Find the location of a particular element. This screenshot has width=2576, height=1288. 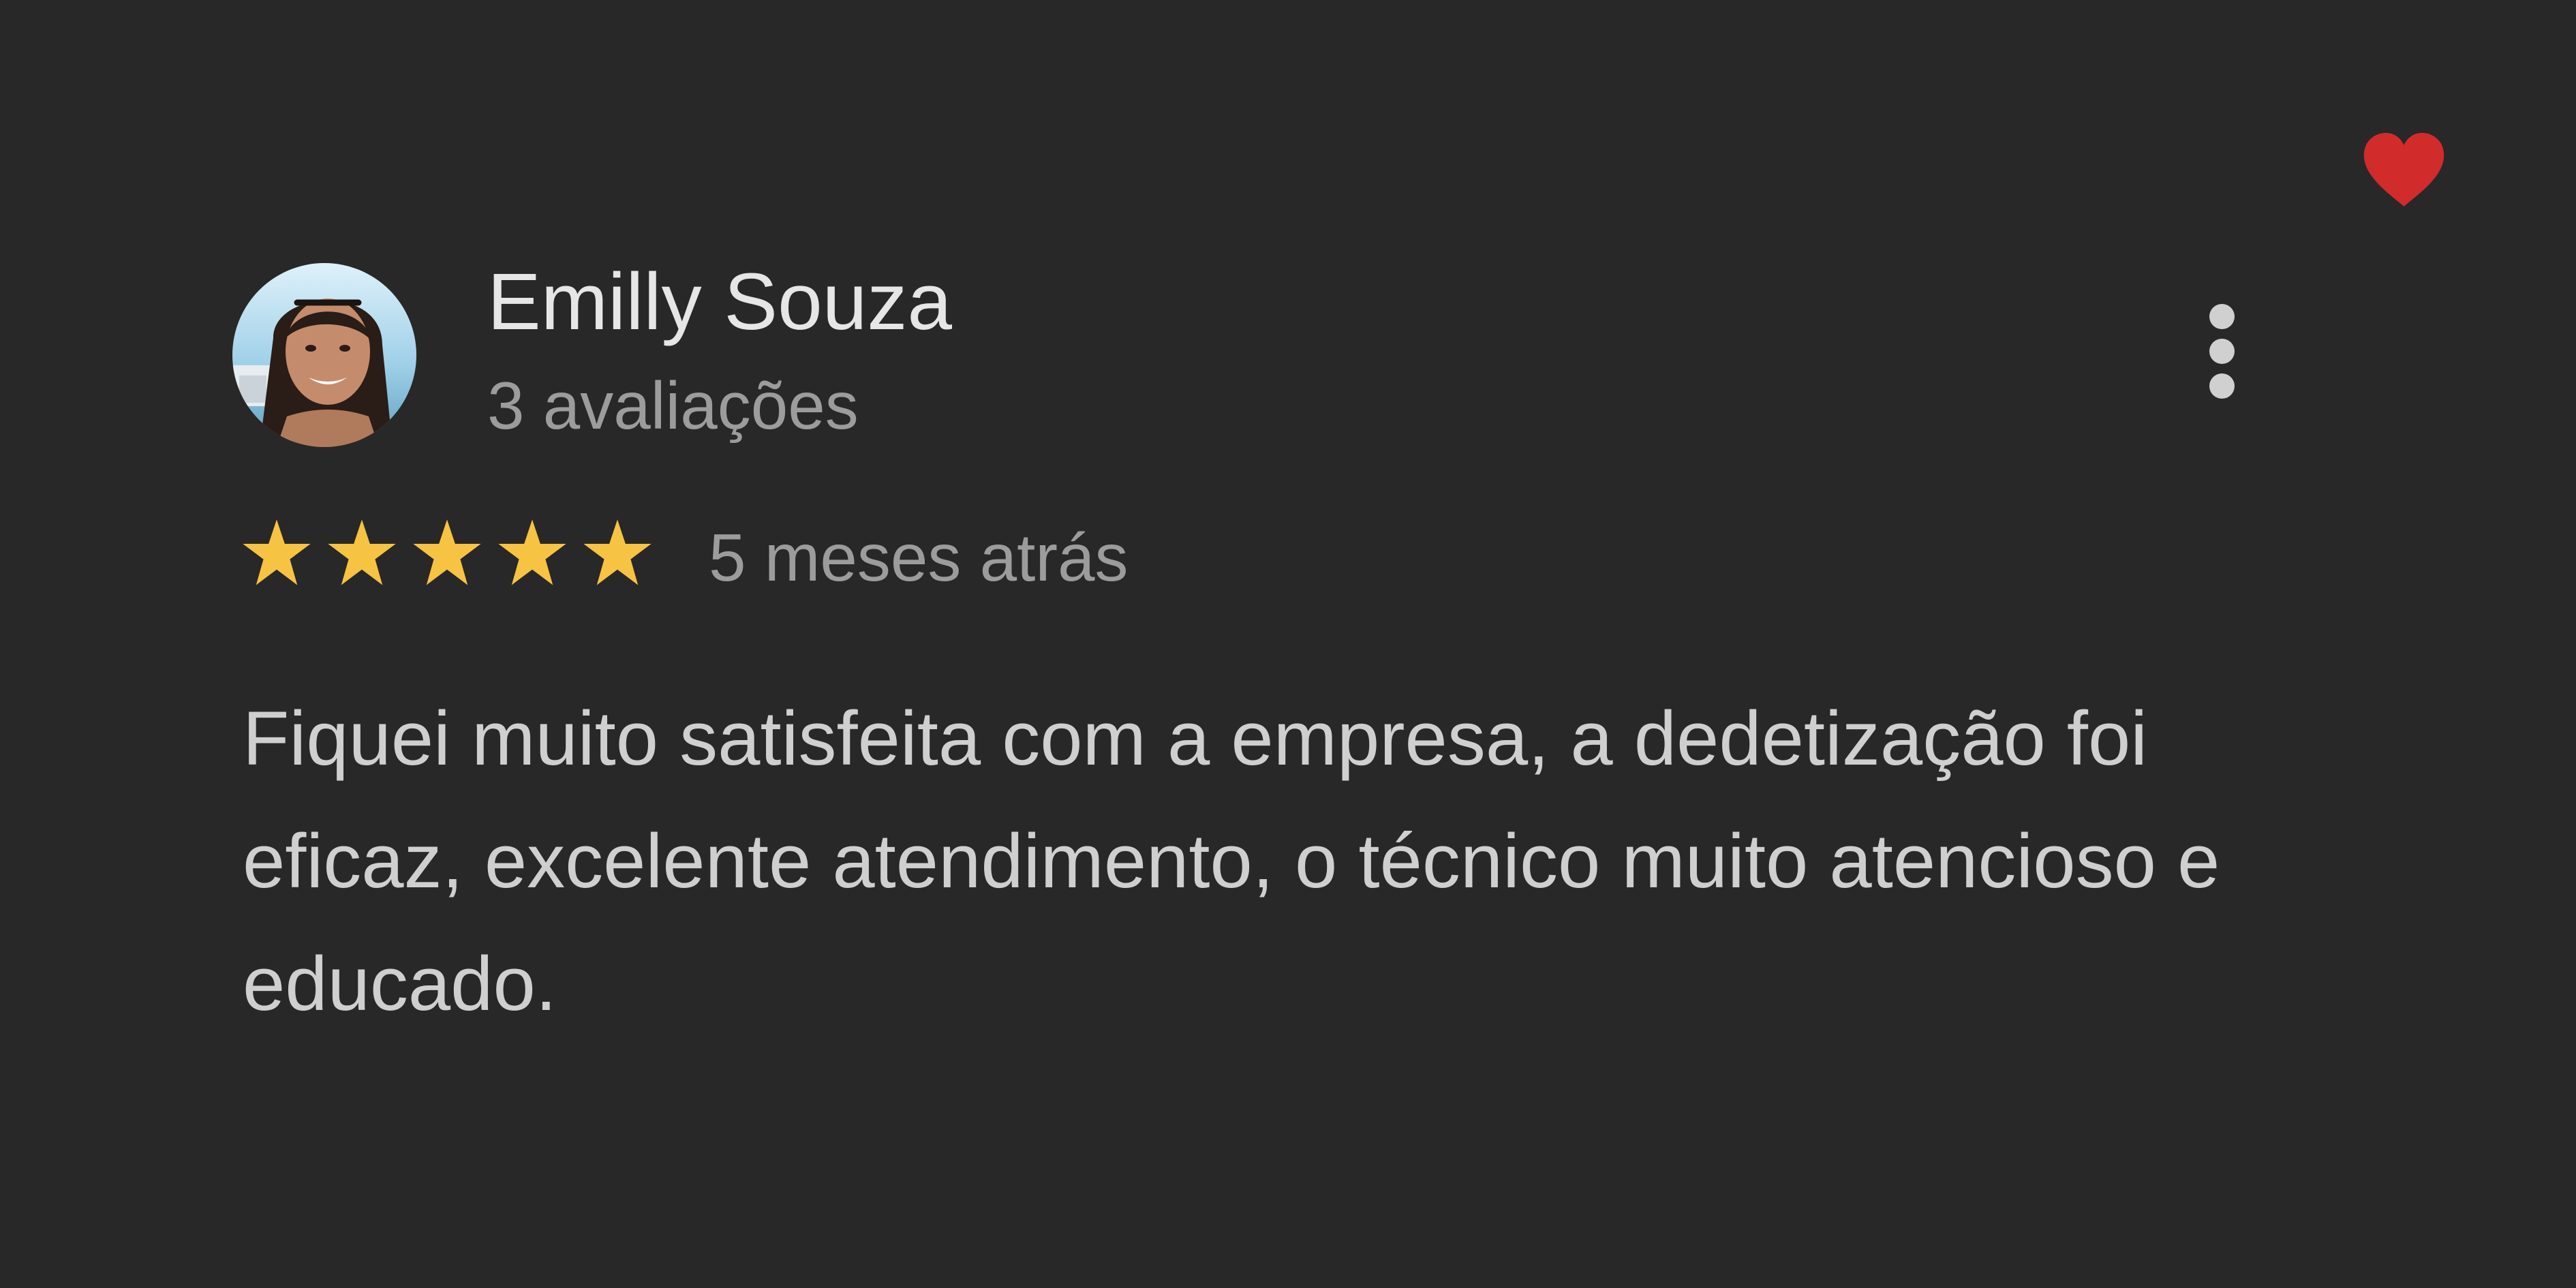

review-date: 5 meses atrás is located at coordinates (919, 557).